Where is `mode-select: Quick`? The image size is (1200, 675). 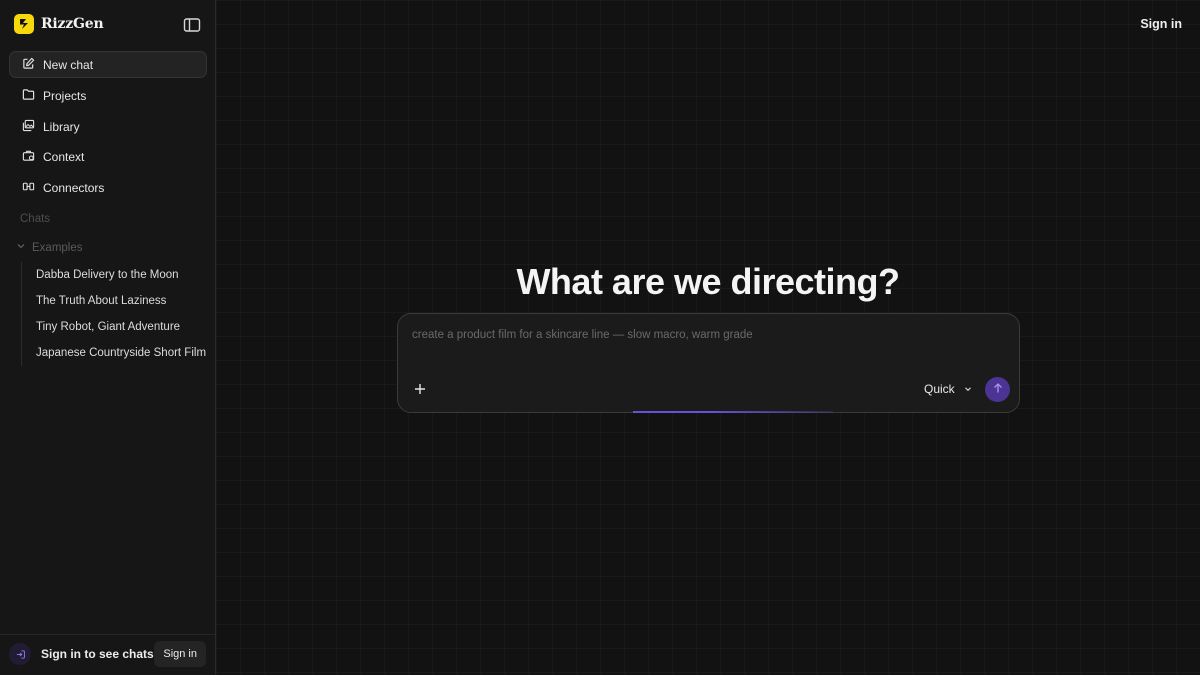
mode-select: Quick is located at coordinates (948, 389).